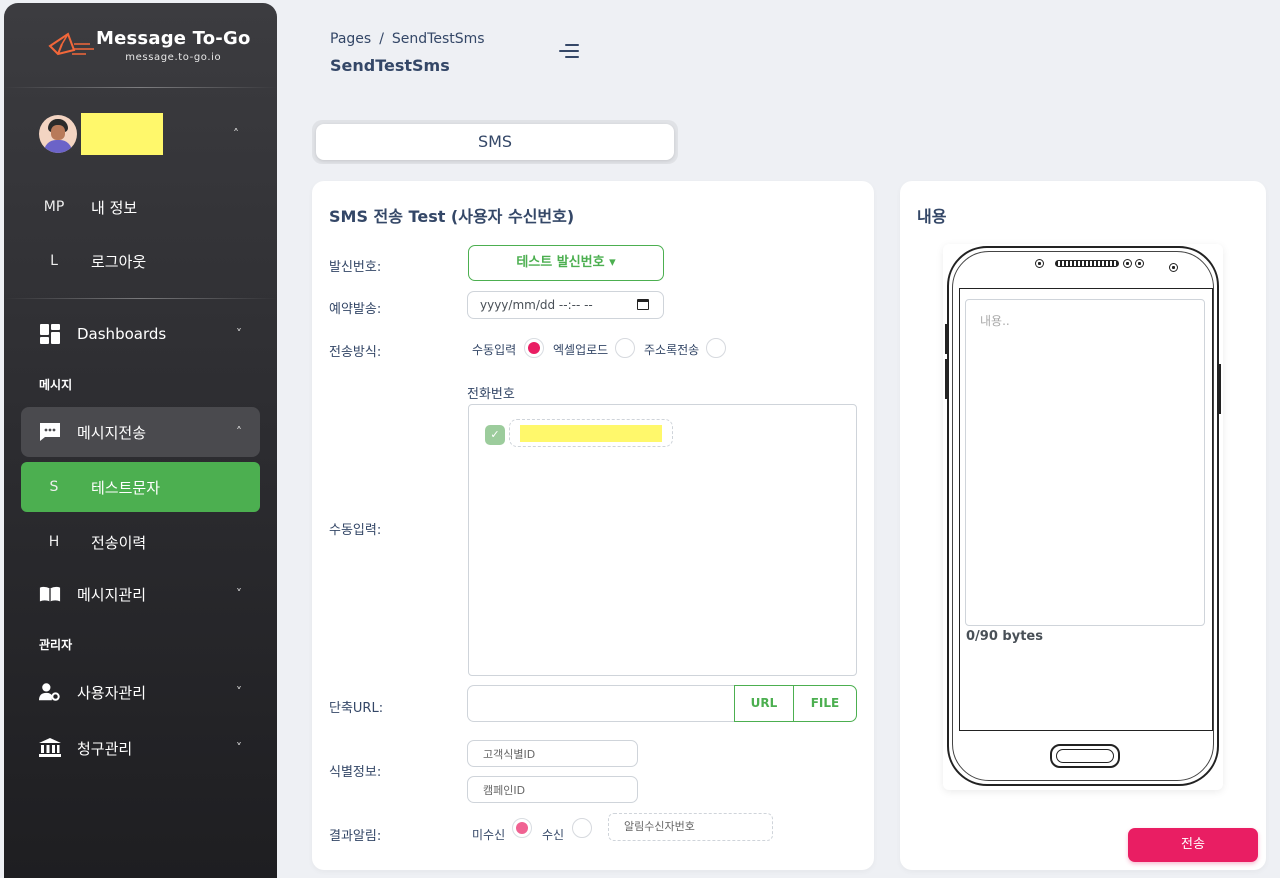 This screenshot has width=1280, height=878. Describe the element at coordinates (491, 394) in the screenshot. I see `phone-header: 전화번호` at that location.